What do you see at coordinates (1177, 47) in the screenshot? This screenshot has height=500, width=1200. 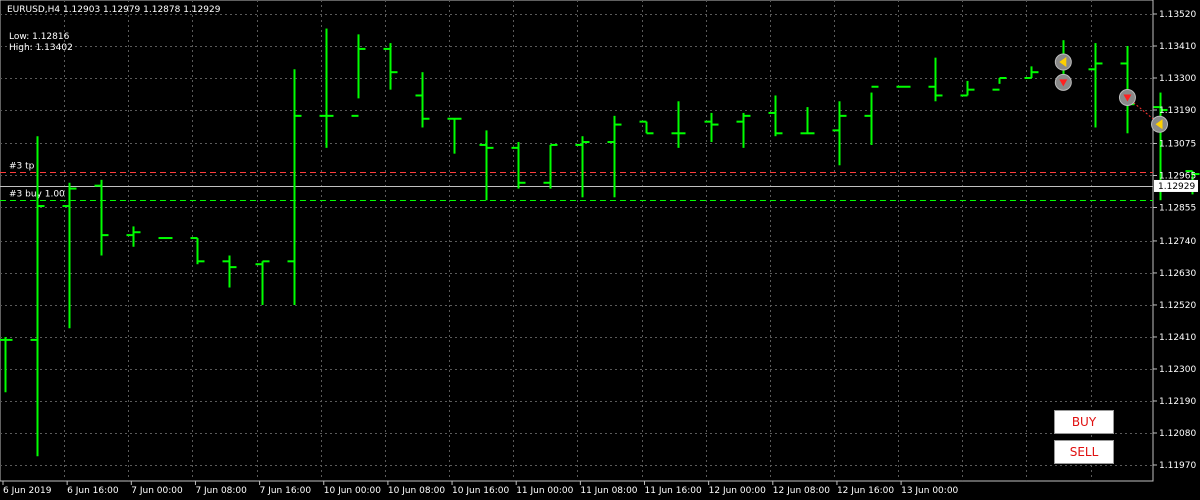 I see `y-tick-label: 1.13410` at bounding box center [1177, 47].